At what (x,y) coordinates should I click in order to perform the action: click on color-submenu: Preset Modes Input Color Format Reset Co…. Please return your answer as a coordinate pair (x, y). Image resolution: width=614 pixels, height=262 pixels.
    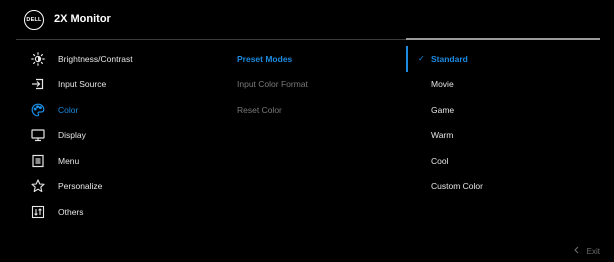
    Looking at the image, I should click on (317, 84).